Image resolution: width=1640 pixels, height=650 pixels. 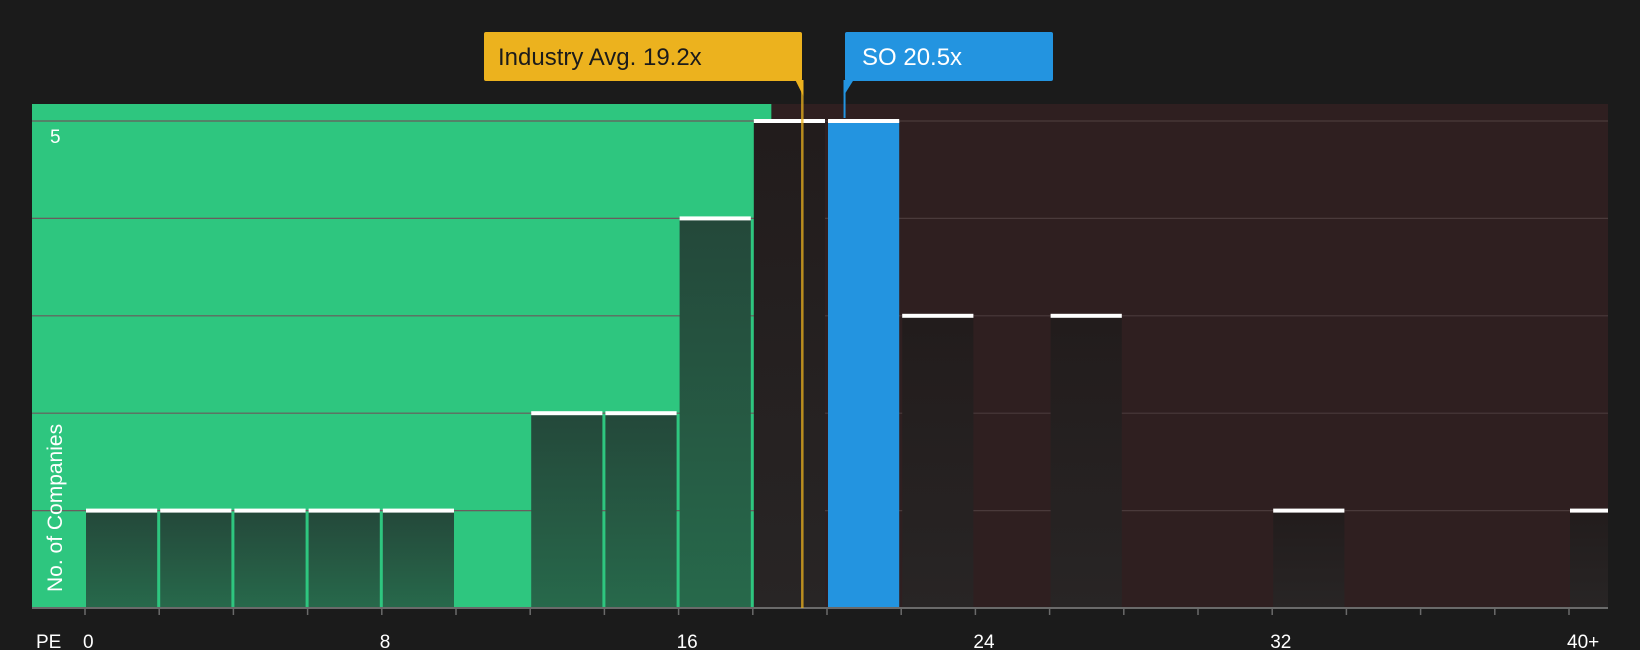 What do you see at coordinates (48, 641) in the screenshot?
I see `x-axis-label: PE` at bounding box center [48, 641].